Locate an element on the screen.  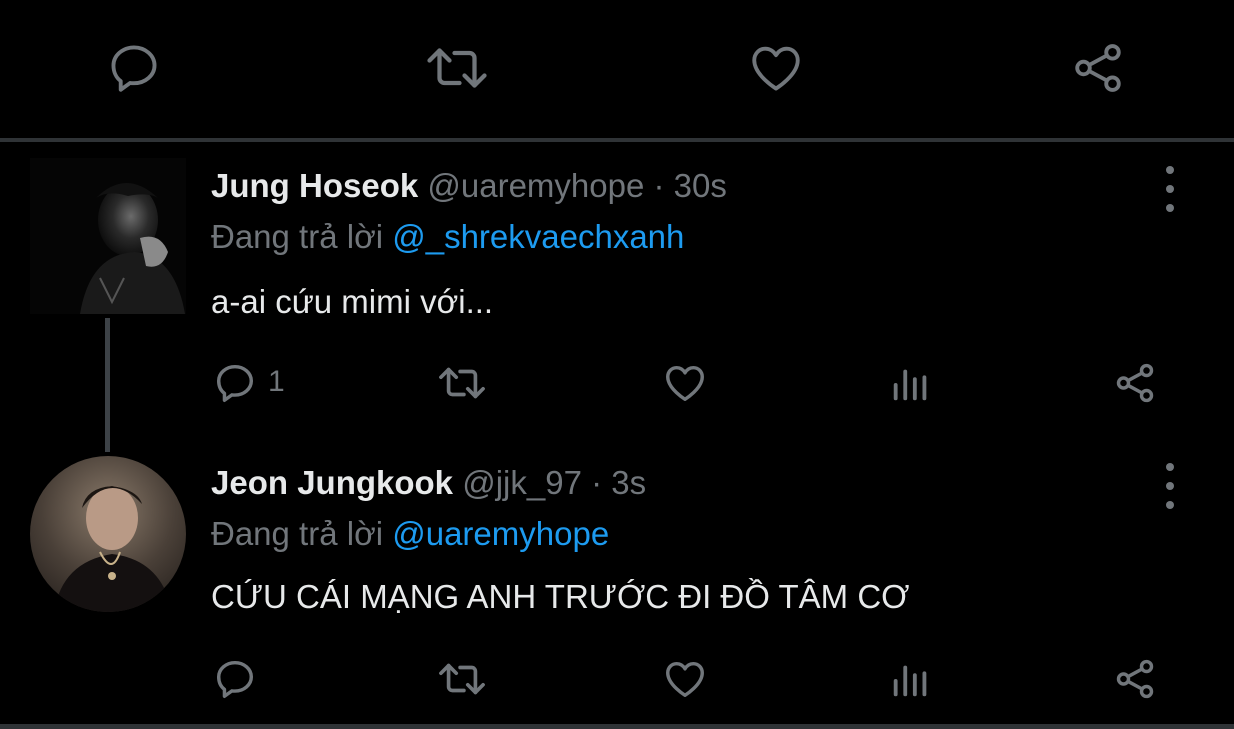
user-handle: @uaremyhope is located at coordinates (535, 185).